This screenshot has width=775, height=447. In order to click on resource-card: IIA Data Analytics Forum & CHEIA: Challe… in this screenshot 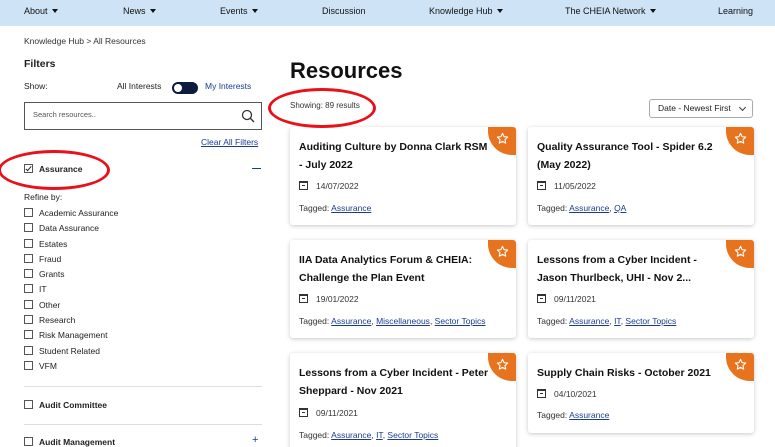, I will do `click(403, 289)`.